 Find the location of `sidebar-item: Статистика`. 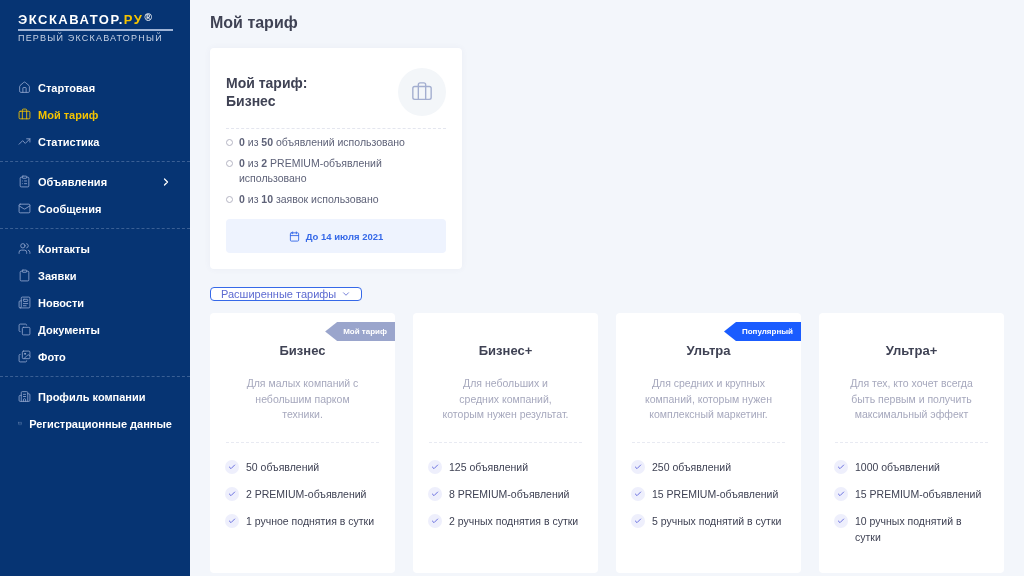

sidebar-item: Статистика is located at coordinates (95, 141).